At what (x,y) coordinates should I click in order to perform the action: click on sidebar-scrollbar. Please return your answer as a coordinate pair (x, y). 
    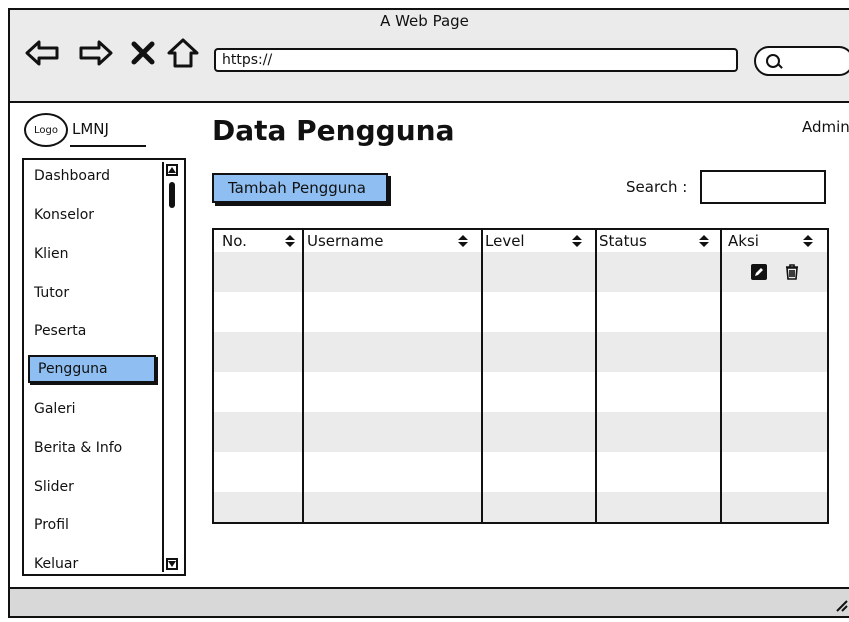
    Looking at the image, I should click on (171, 367).